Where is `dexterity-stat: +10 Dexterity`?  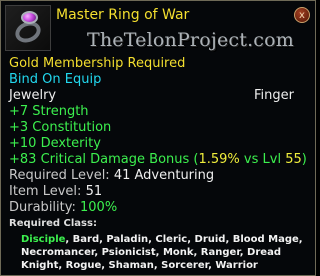
dexterity-stat: +10 Dexterity is located at coordinates (55, 143).